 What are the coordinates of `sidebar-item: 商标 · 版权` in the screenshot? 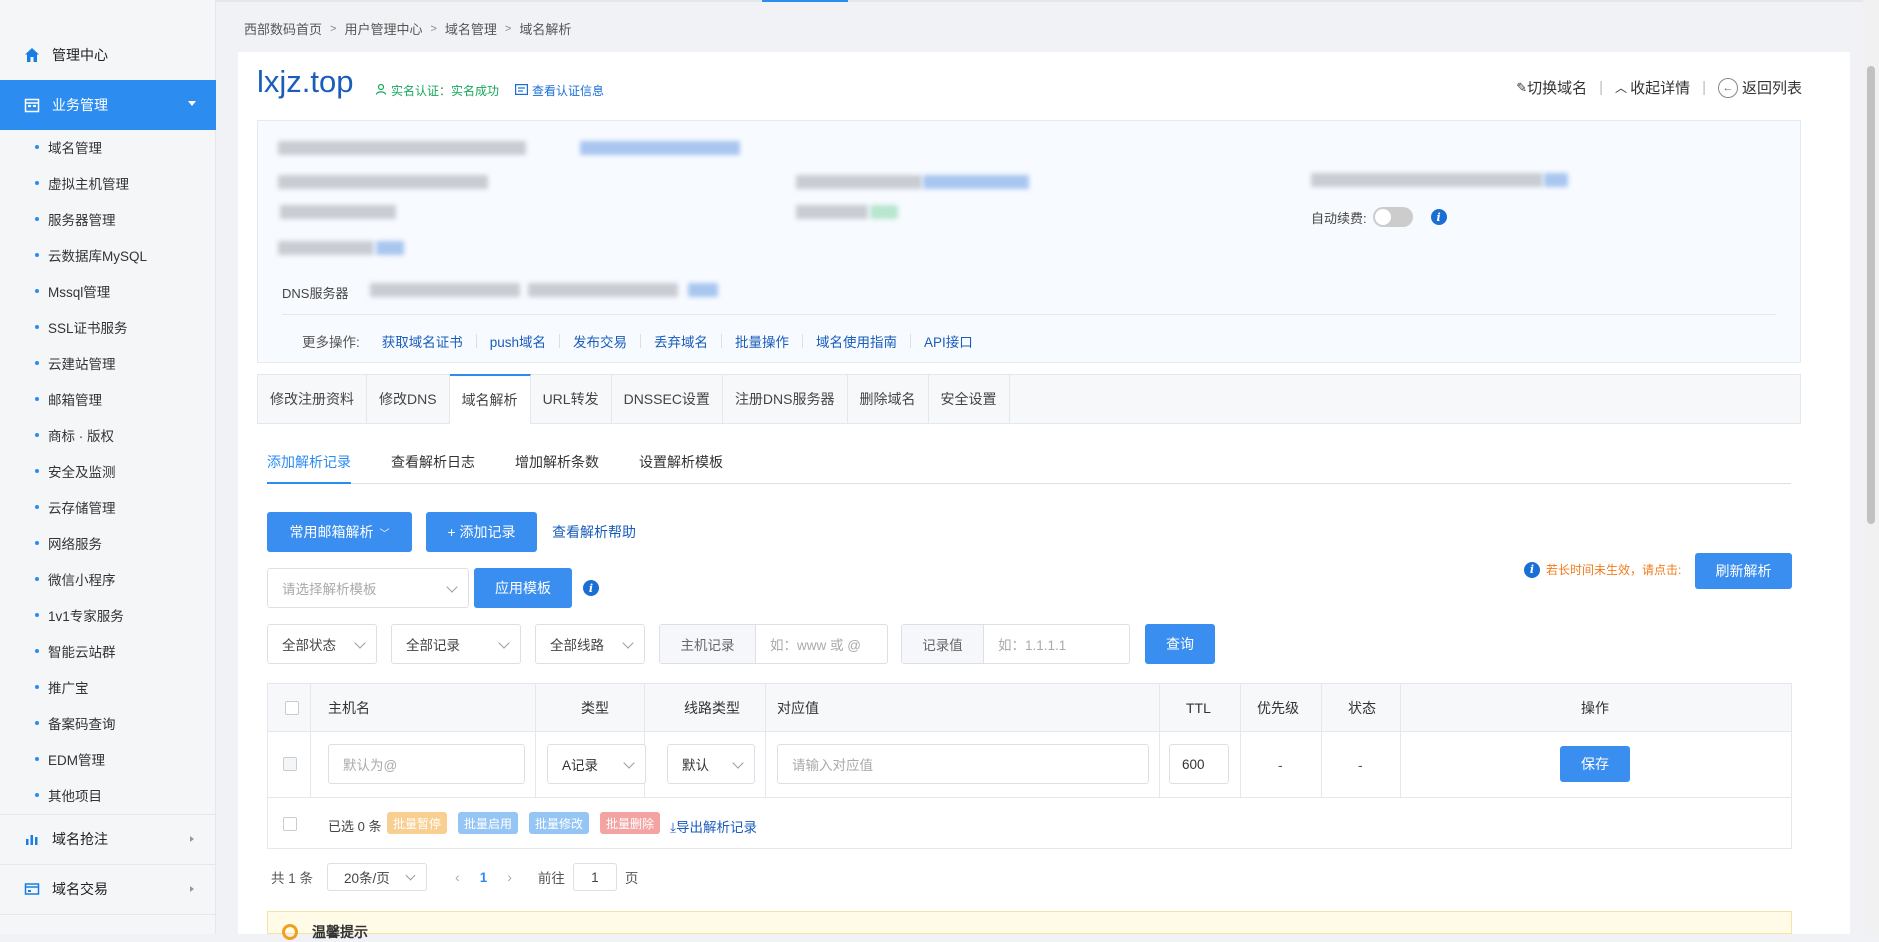 It's located at (108, 435).